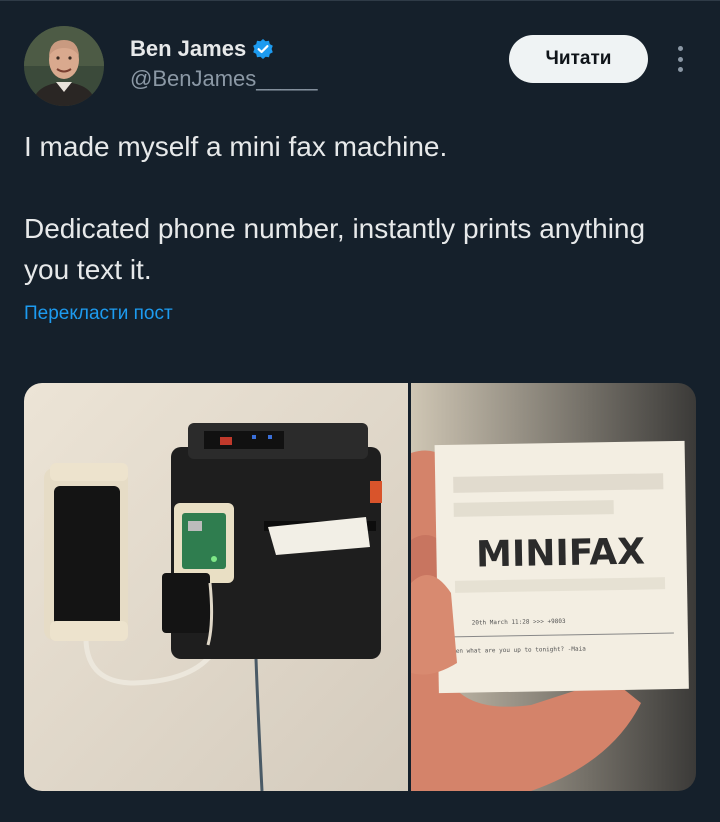 This screenshot has height=822, width=720. Describe the element at coordinates (360, 0) in the screenshot. I see `top-divider` at that location.